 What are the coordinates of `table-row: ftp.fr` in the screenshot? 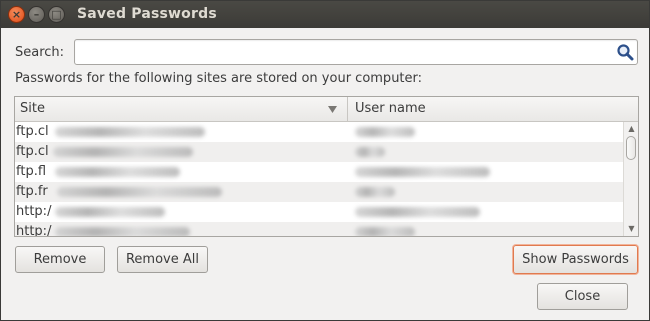 It's located at (319, 192).